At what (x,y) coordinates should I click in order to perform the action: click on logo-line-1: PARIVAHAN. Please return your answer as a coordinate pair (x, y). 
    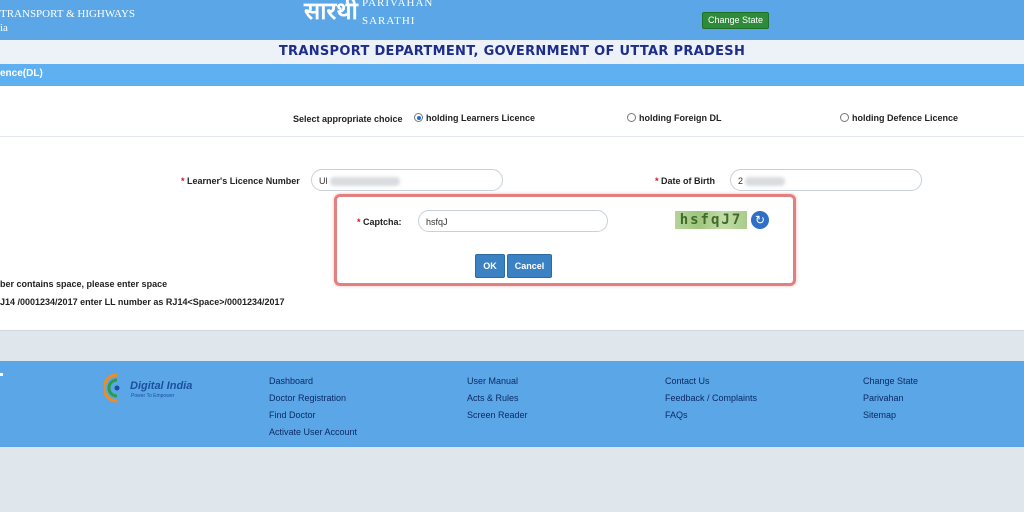
    Looking at the image, I should click on (398, 4).